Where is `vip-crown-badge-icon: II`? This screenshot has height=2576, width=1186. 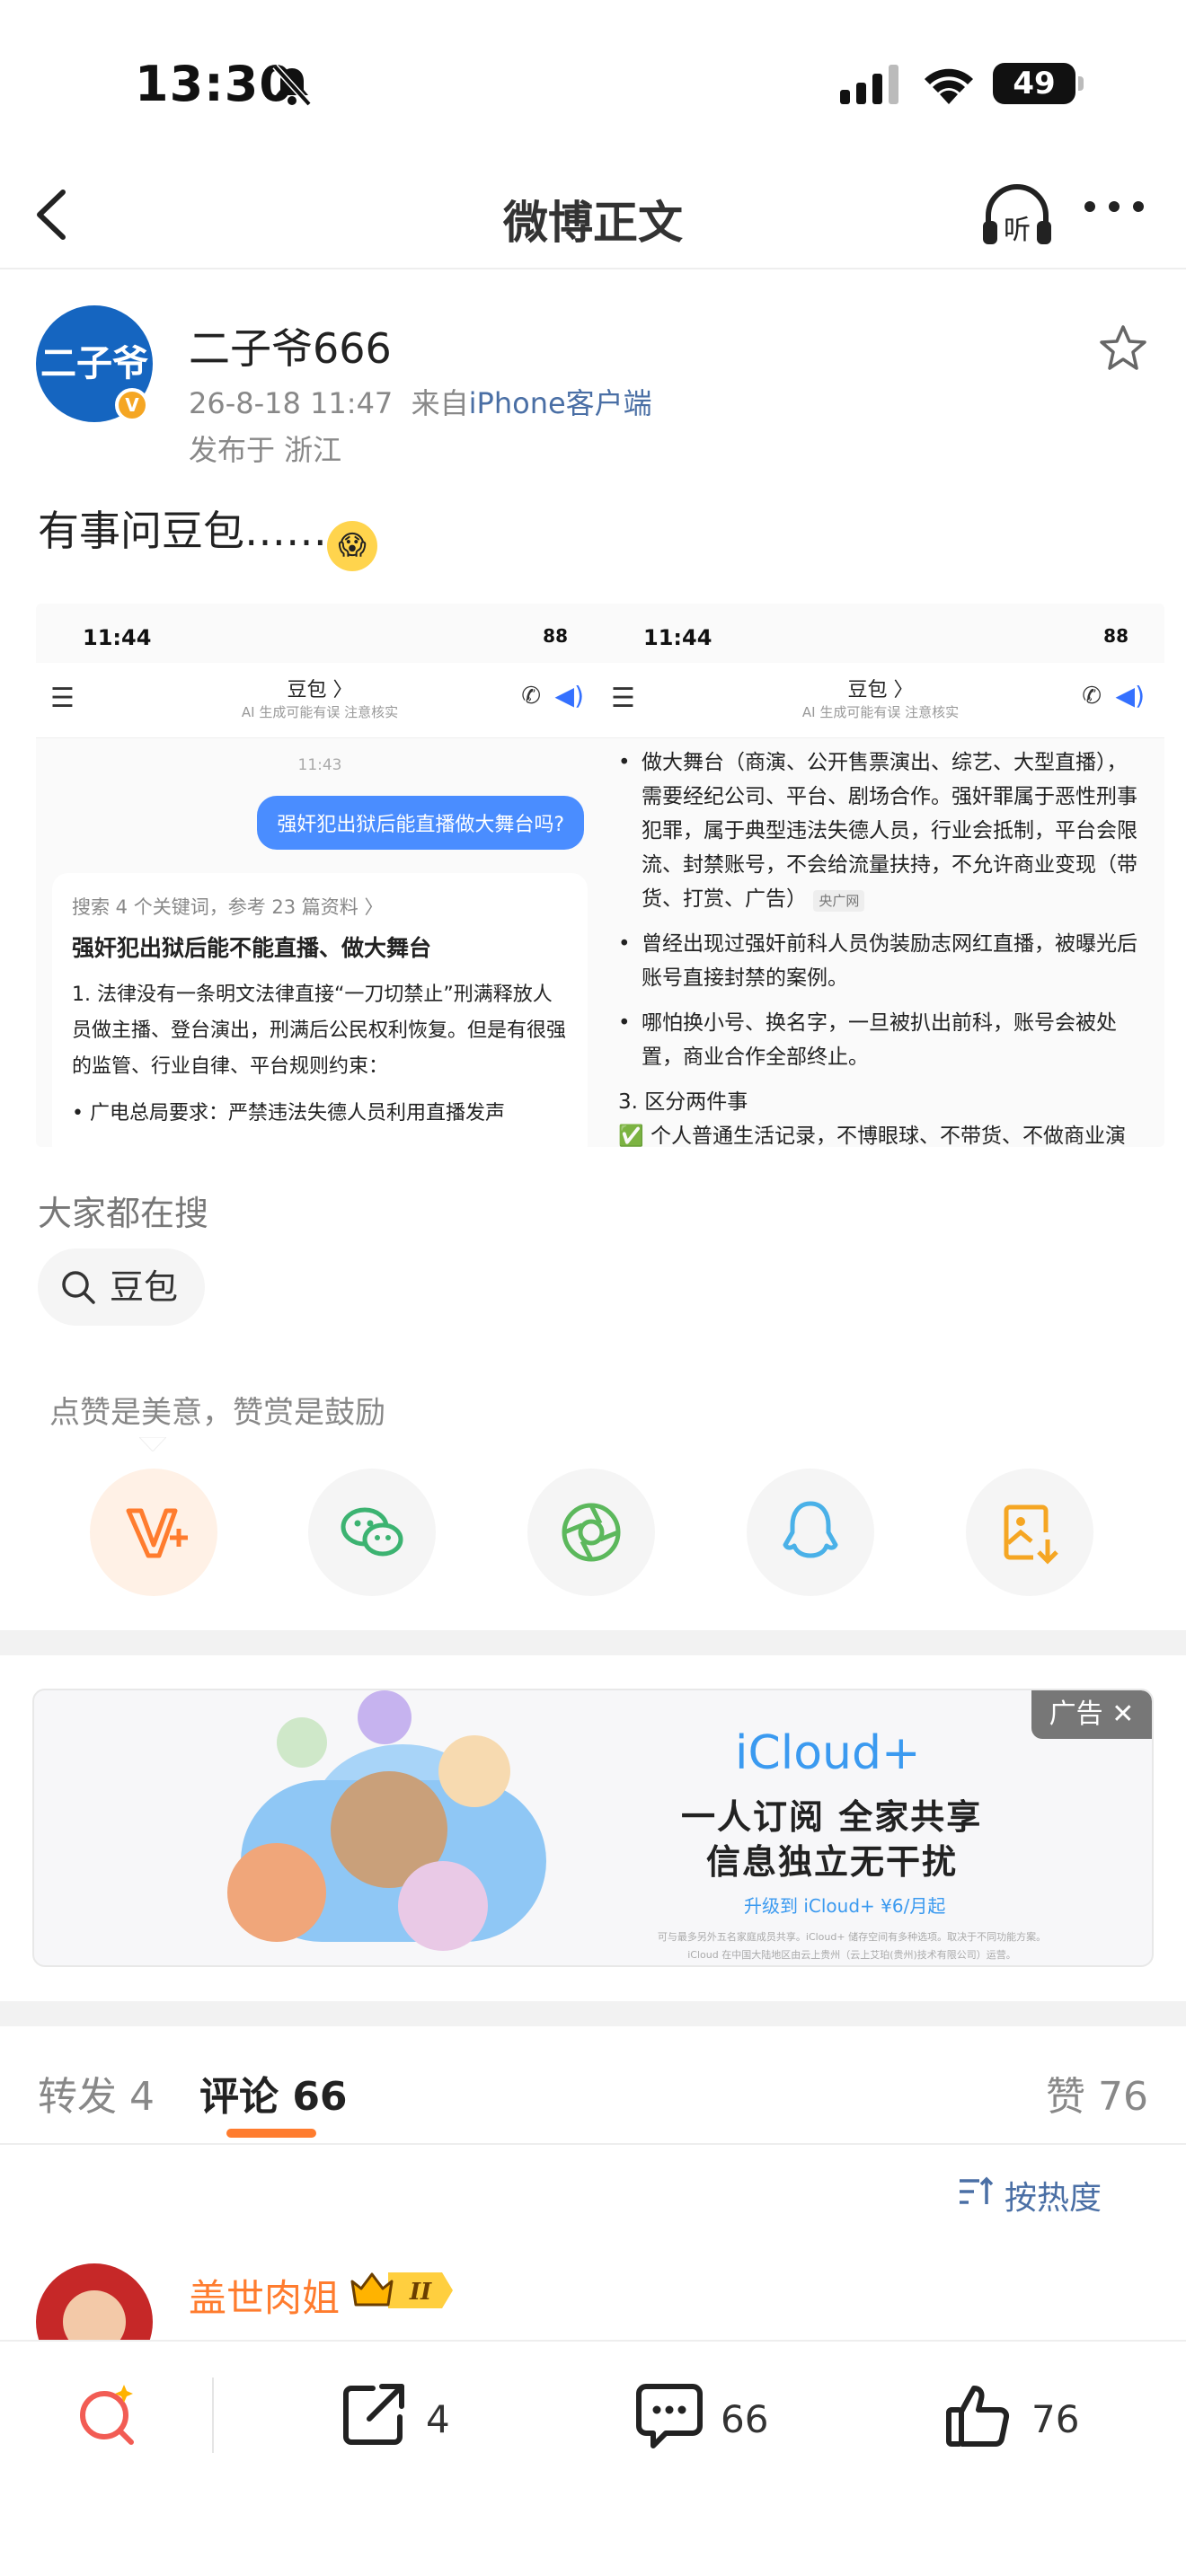 vip-crown-badge-icon: II is located at coordinates (401, 2290).